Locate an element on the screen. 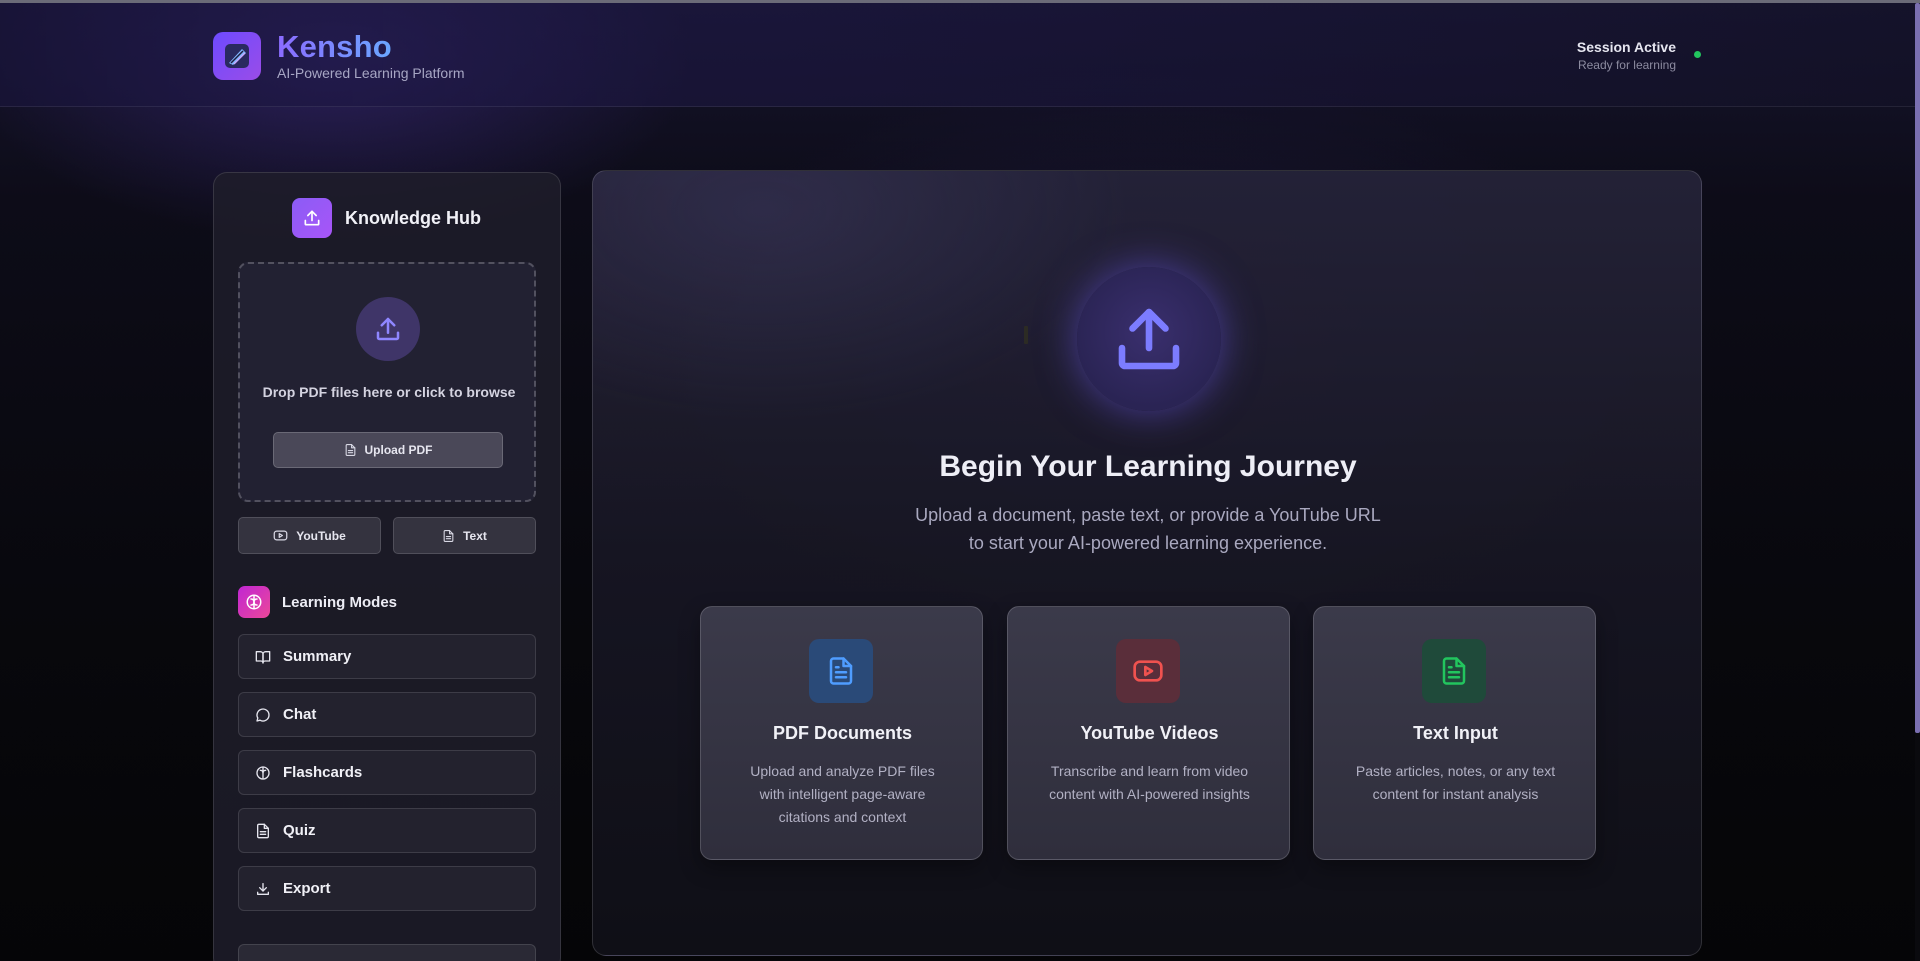 This screenshot has height=961, width=1920. feature-title: PDF Documents is located at coordinates (842, 733).